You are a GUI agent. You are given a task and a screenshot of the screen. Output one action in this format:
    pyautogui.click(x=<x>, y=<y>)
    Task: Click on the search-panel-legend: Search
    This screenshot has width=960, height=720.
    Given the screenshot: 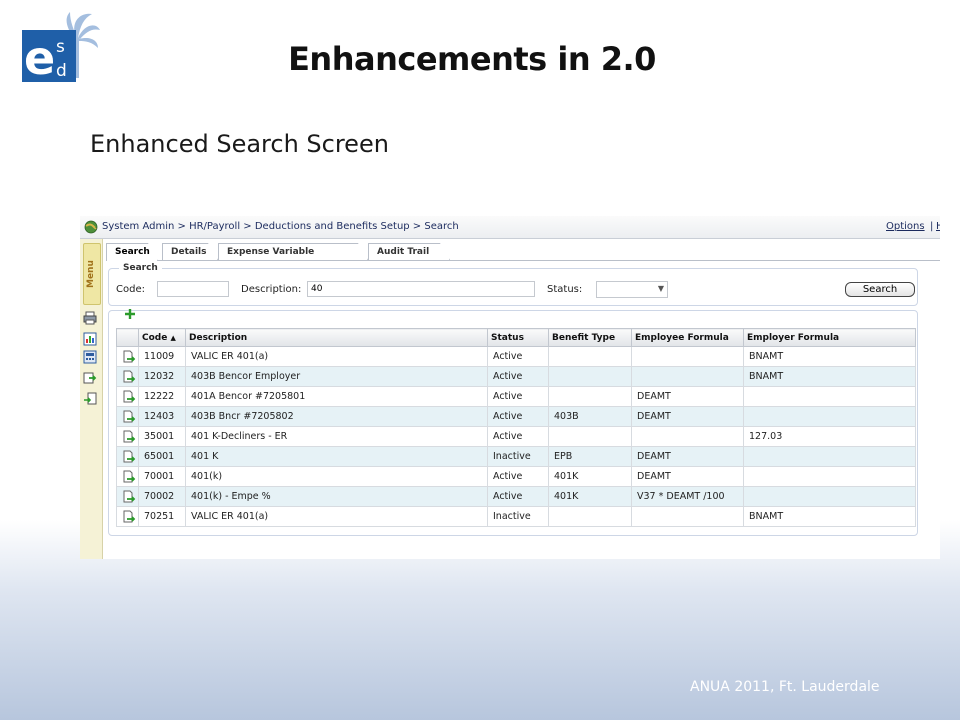 What is the action you would take?
    pyautogui.click(x=140, y=268)
    